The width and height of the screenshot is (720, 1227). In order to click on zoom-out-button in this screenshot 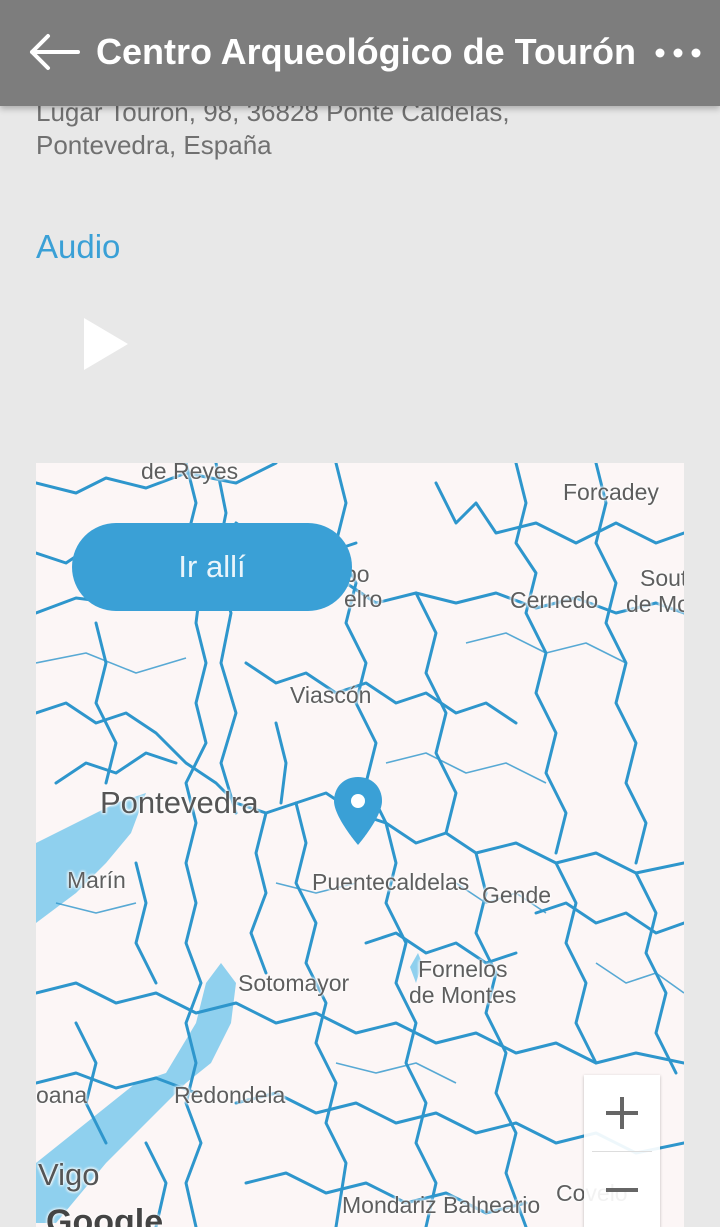, I will do `click(622, 1189)`.